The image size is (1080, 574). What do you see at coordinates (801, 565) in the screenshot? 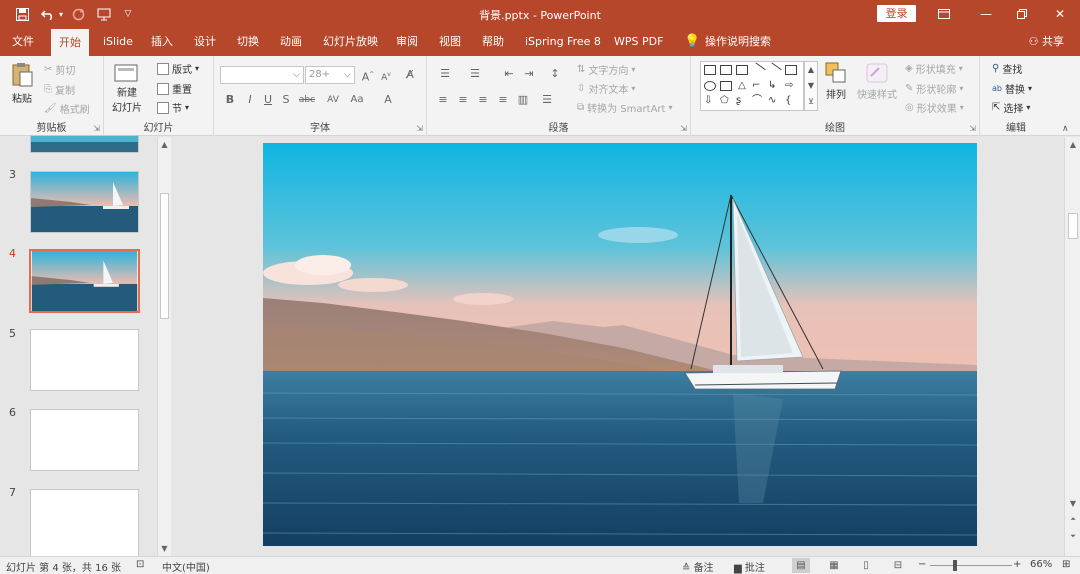
I see `normal-view-icon: ▤` at bounding box center [801, 565].